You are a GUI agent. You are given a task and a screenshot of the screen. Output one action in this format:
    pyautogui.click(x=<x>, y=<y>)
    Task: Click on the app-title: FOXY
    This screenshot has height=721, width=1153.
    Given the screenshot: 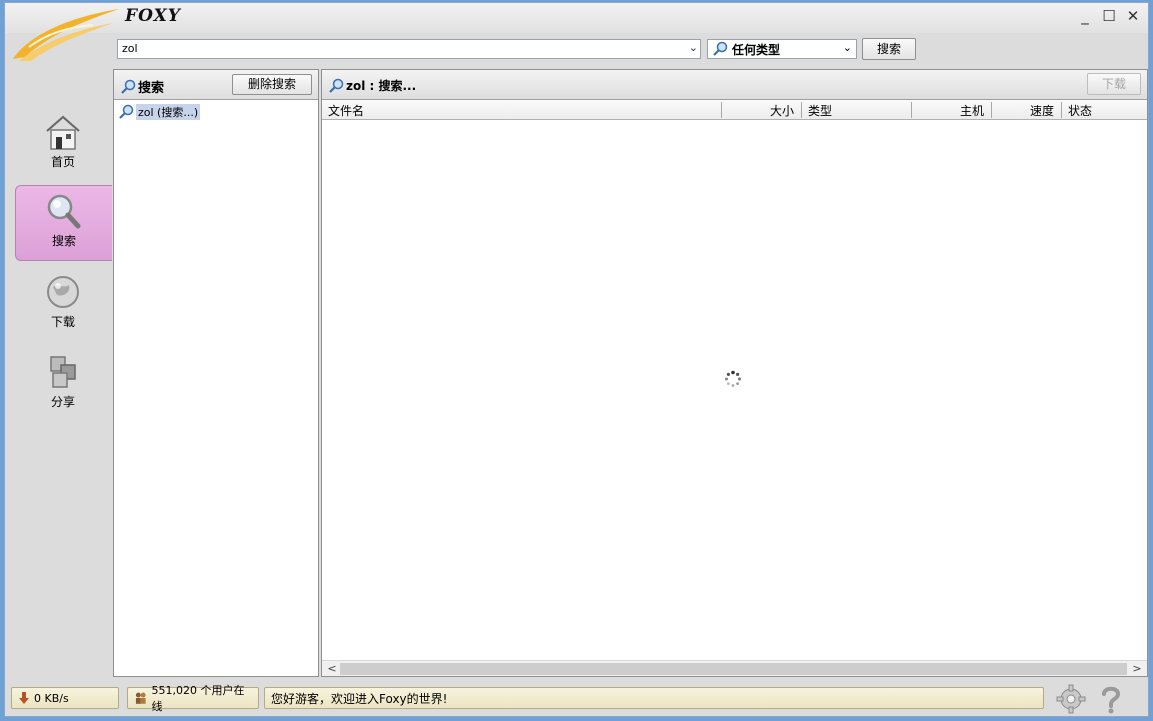 What is the action you would take?
    pyautogui.click(x=153, y=16)
    